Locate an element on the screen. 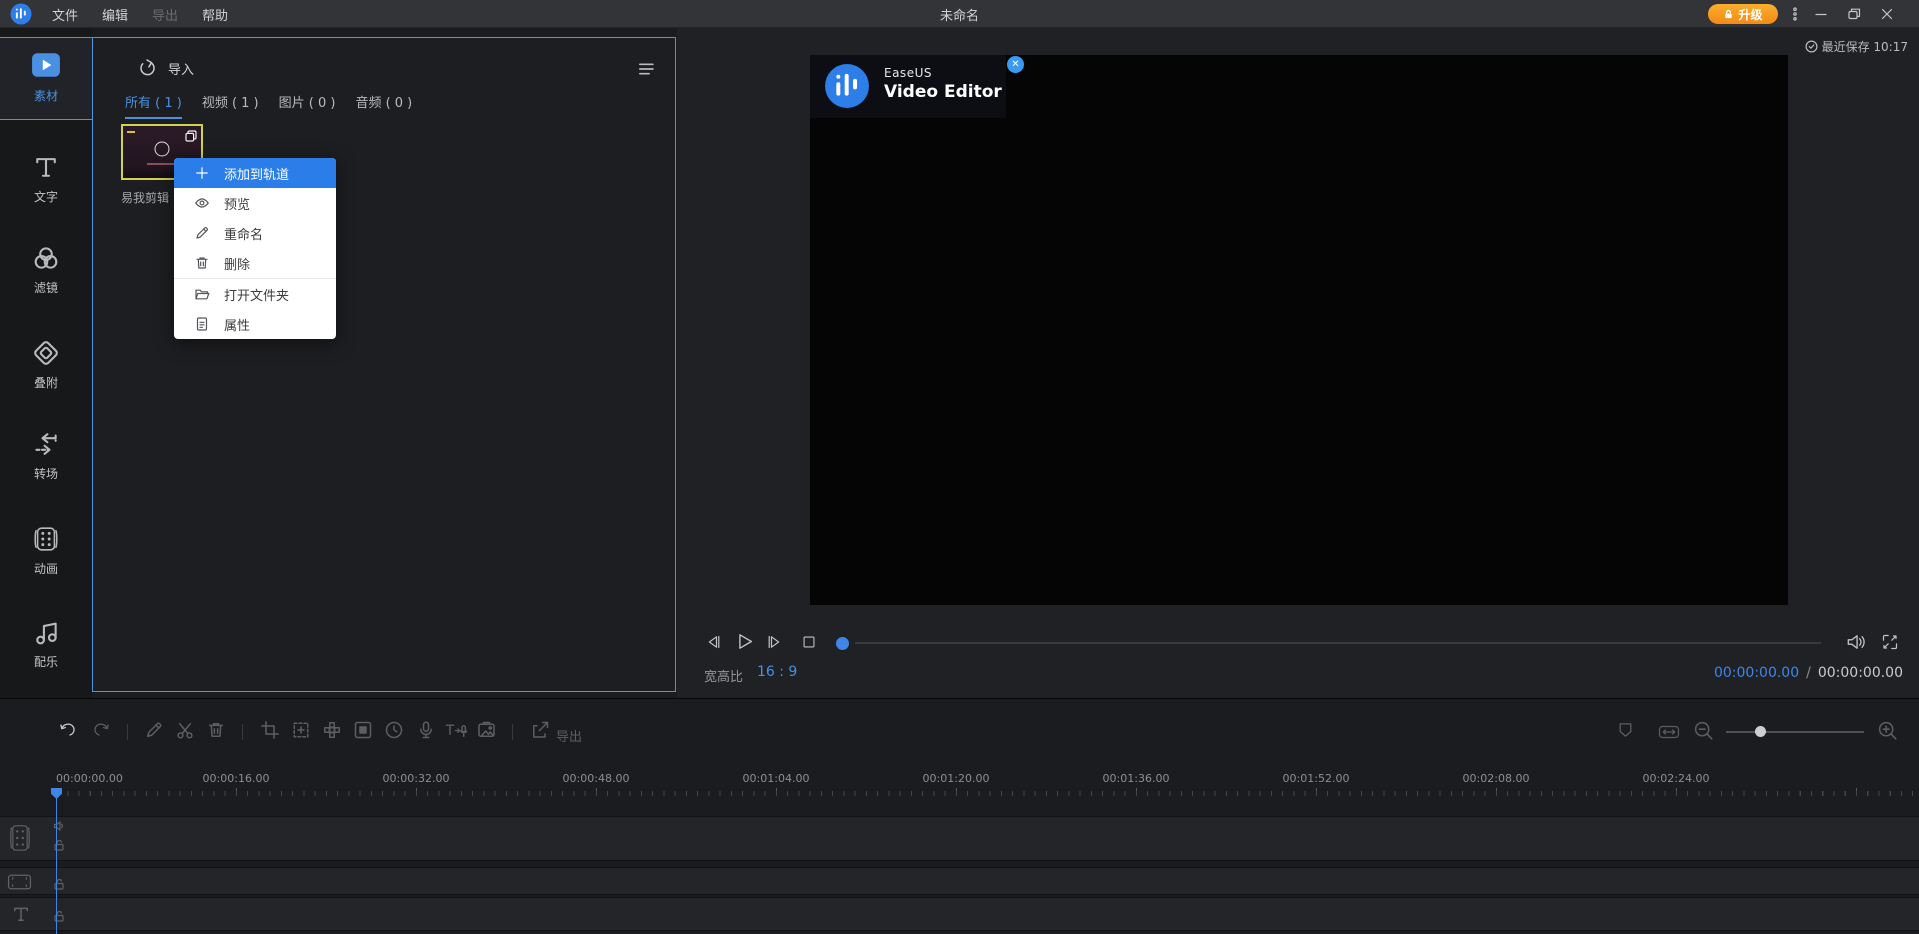 The height and width of the screenshot is (934, 1919). context-menu-preview: 预览 is located at coordinates (255, 203).